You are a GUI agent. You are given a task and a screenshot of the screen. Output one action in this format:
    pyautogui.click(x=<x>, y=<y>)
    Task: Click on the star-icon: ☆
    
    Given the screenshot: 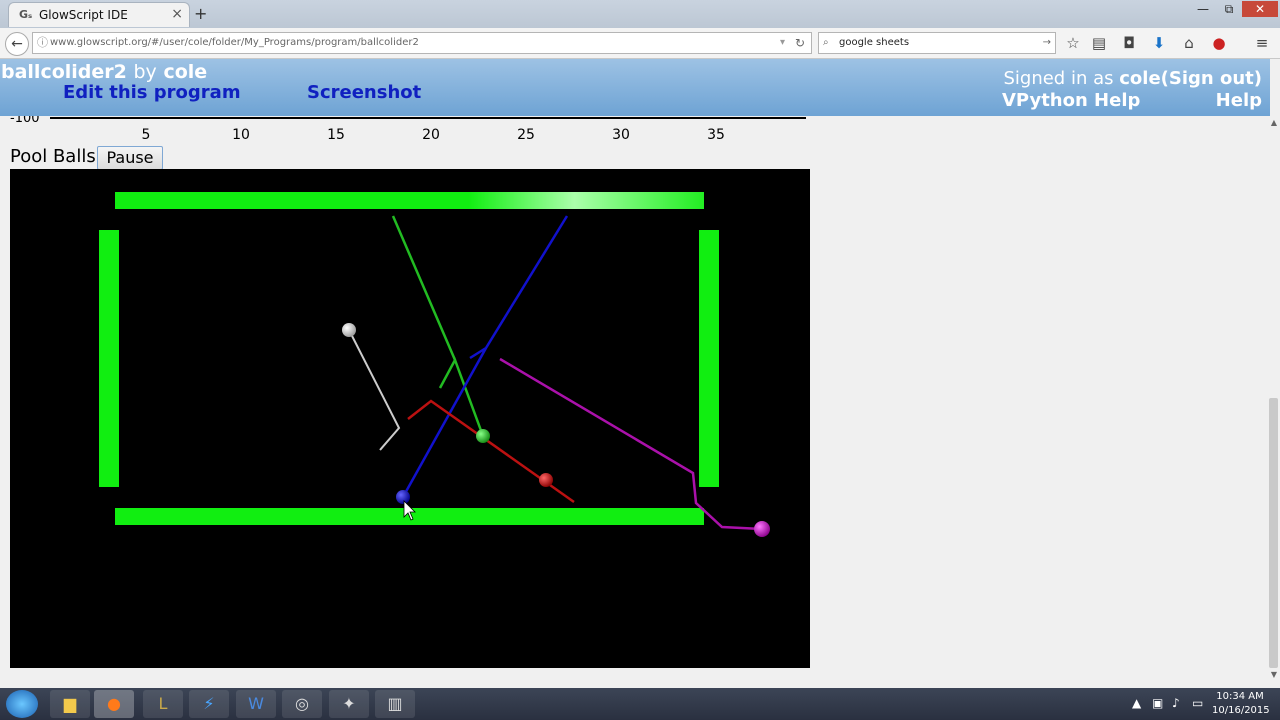 What is the action you would take?
    pyautogui.click(x=1073, y=43)
    